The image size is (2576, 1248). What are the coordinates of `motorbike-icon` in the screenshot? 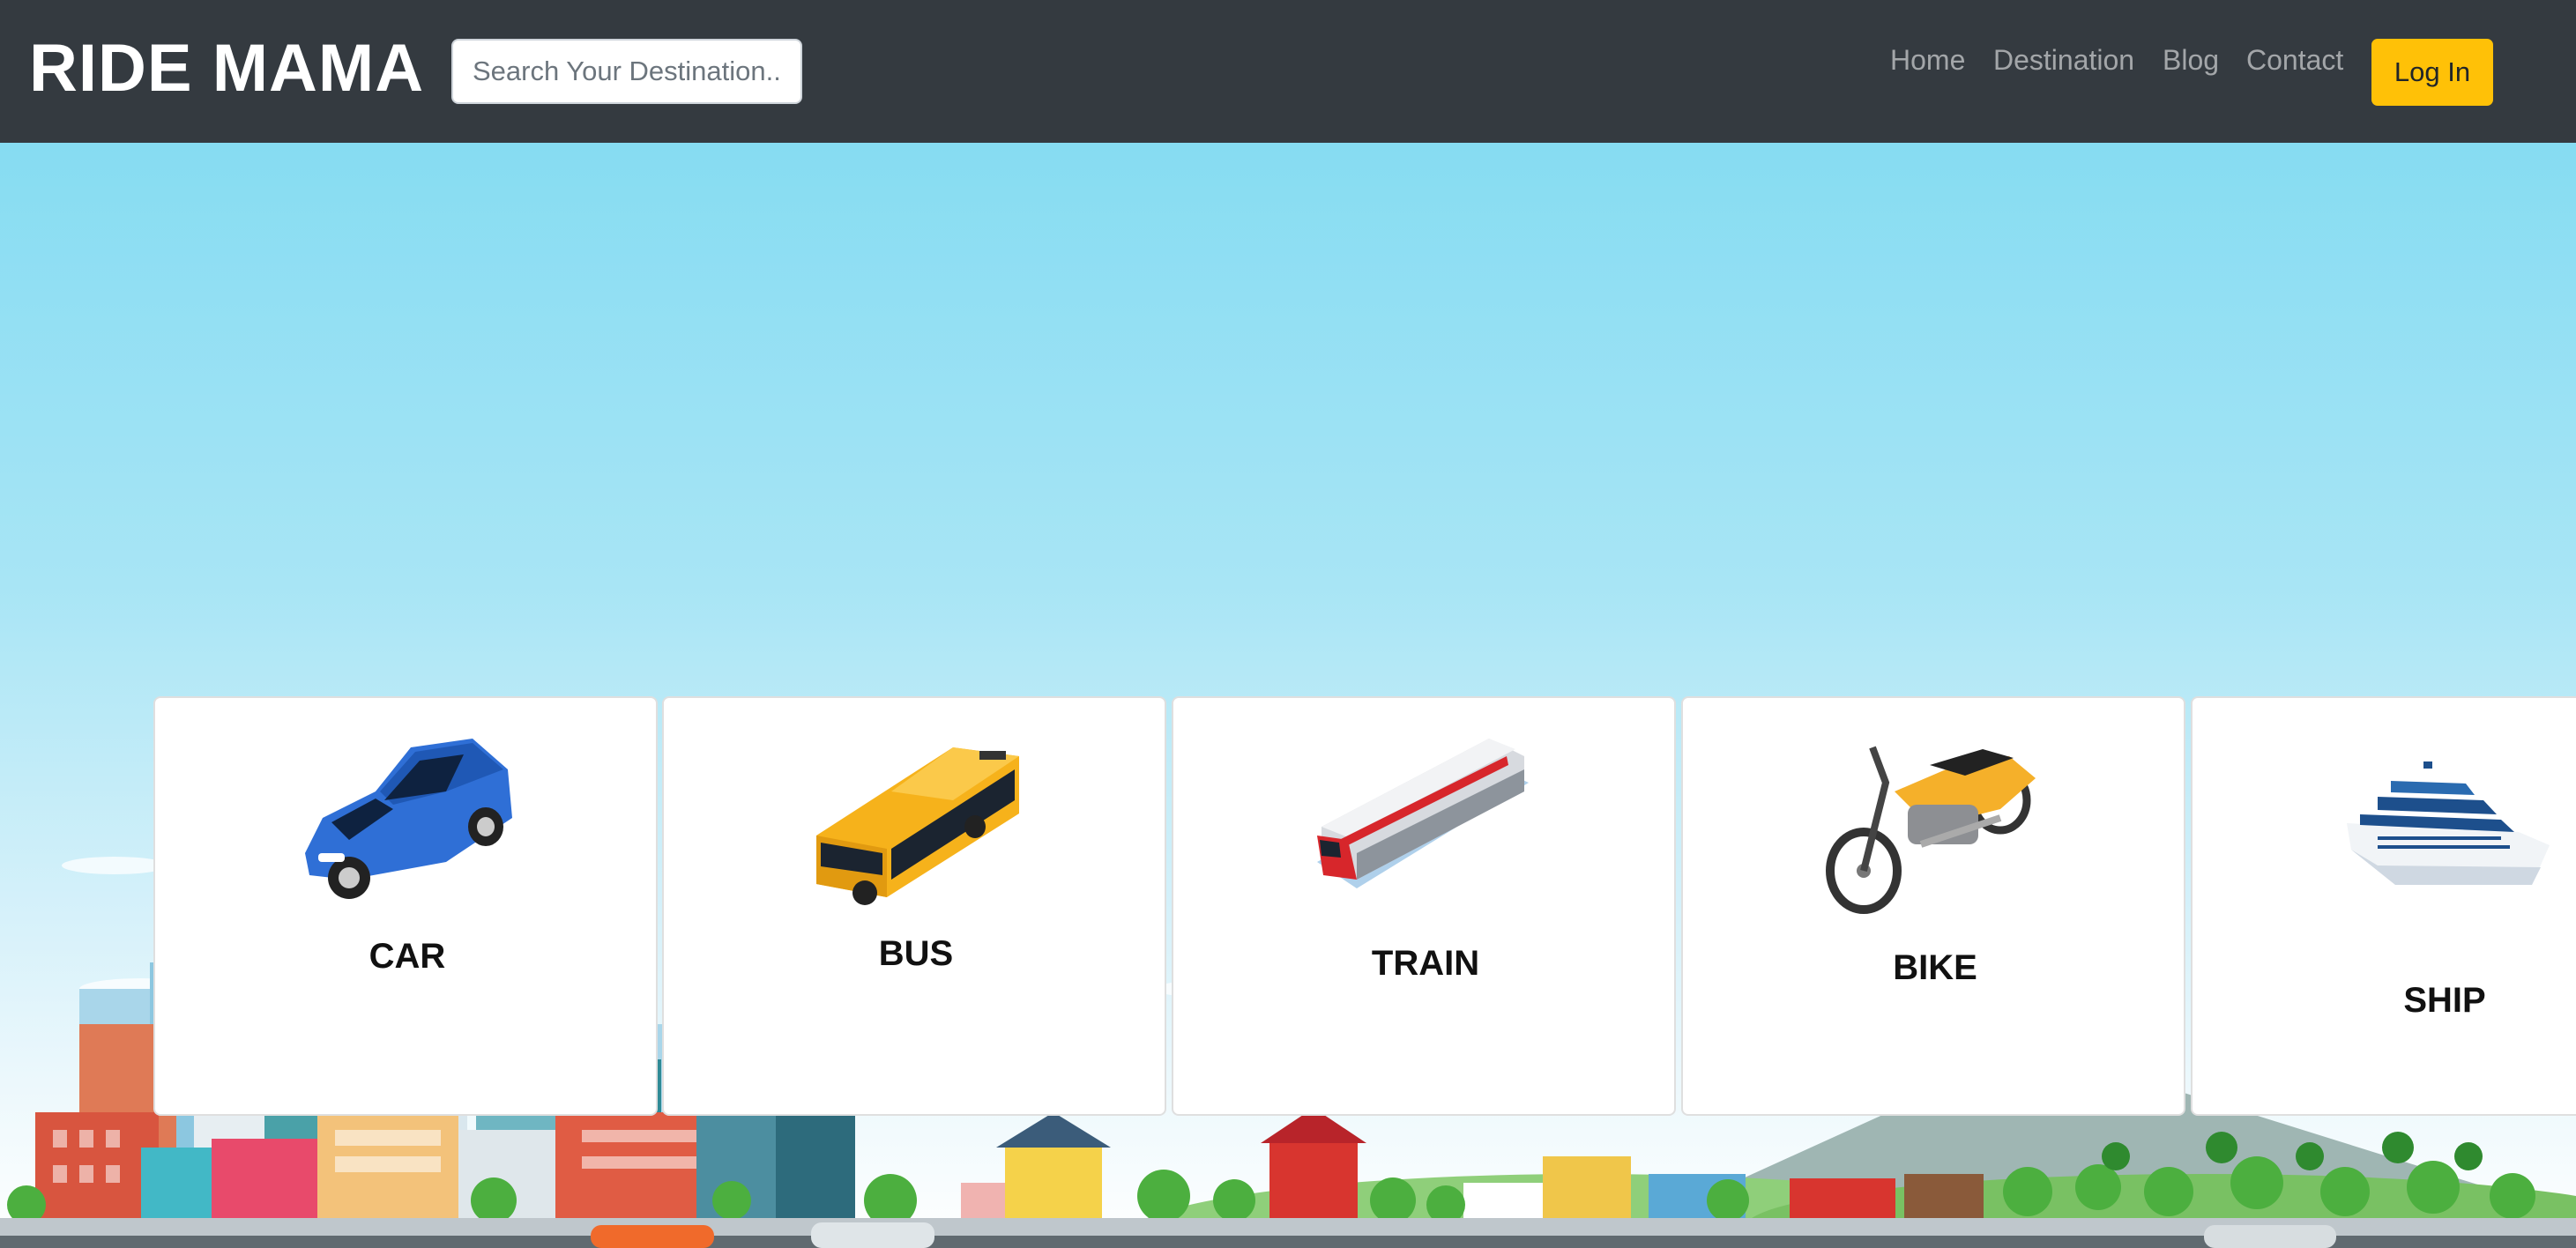 It's located at (1931, 830).